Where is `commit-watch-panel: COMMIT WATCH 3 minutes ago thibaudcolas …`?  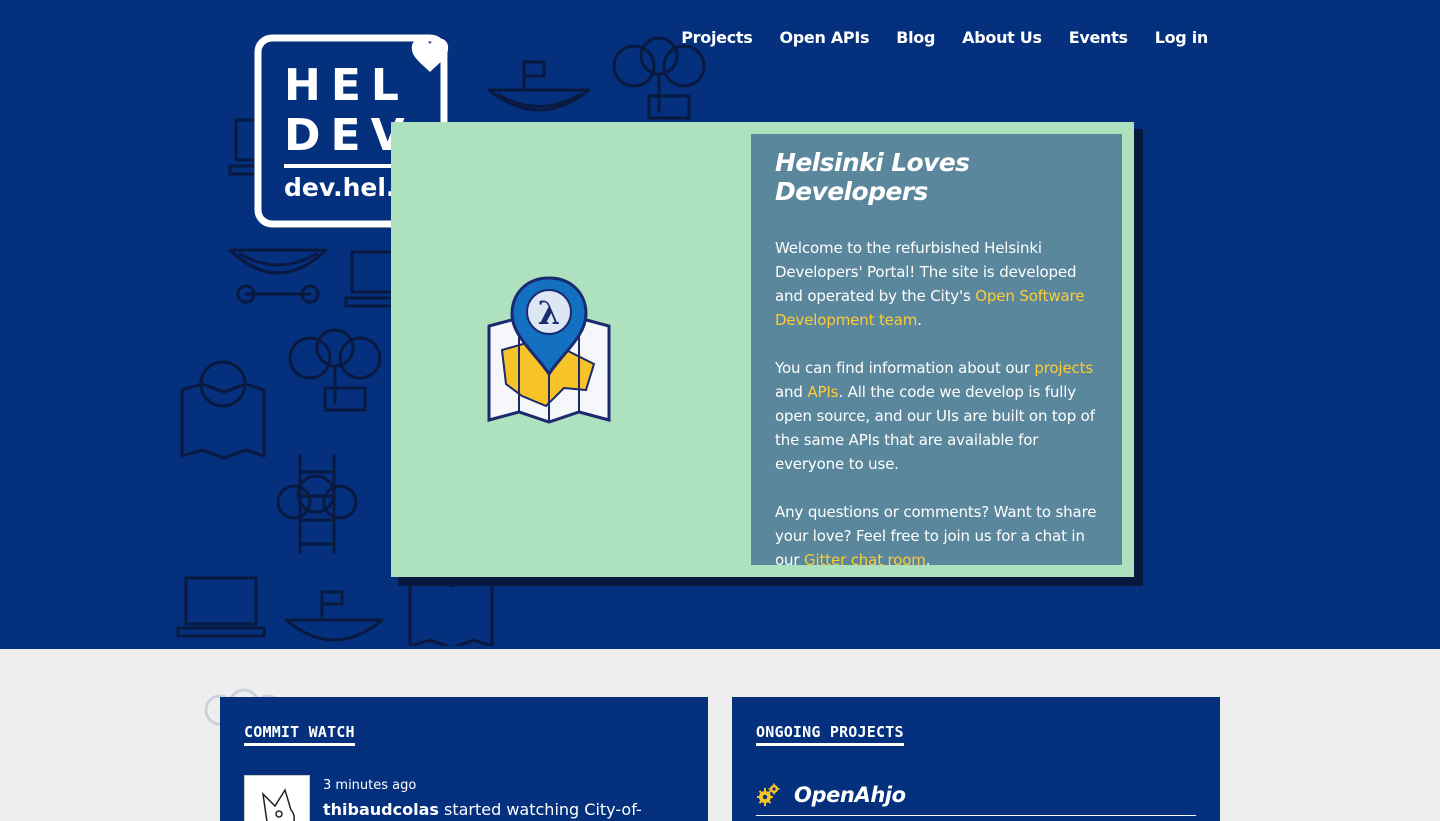
commit-watch-panel: COMMIT WATCH 3 minutes ago thibaudcolas … is located at coordinates (464, 759).